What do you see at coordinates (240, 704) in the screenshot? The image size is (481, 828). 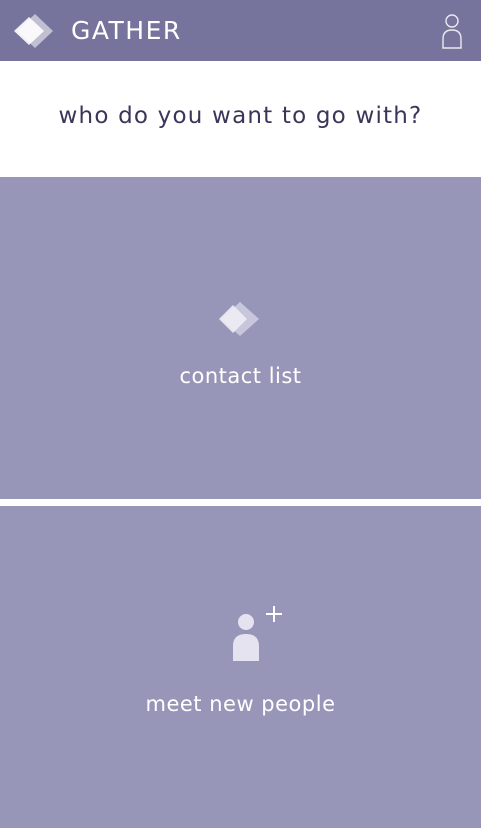 I see `meet-new-people-label: meet new people` at bounding box center [240, 704].